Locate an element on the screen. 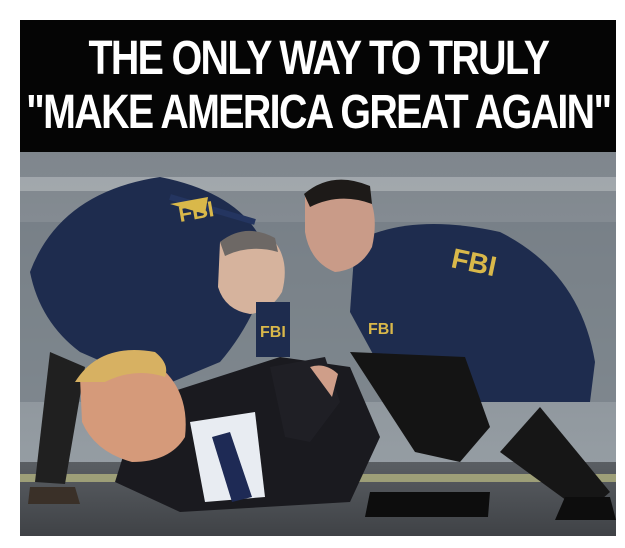  agent-right-chest-lettering: FBI is located at coordinates (381, 329).